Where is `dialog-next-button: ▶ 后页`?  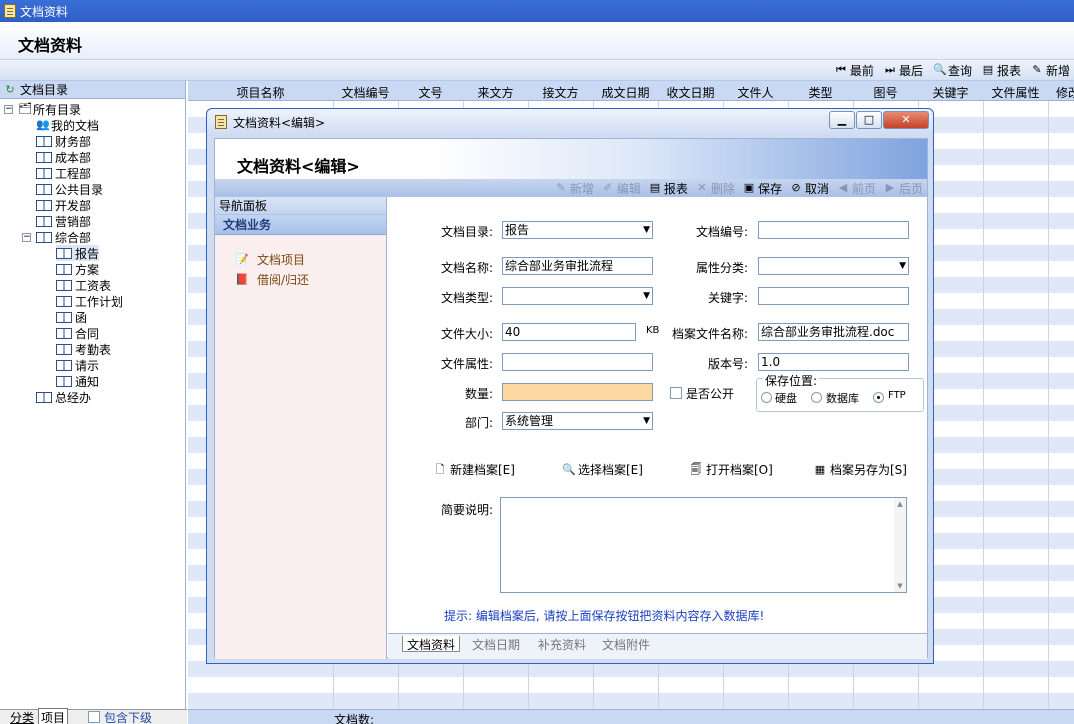 dialog-next-button: ▶ 后页 is located at coordinates (903, 188).